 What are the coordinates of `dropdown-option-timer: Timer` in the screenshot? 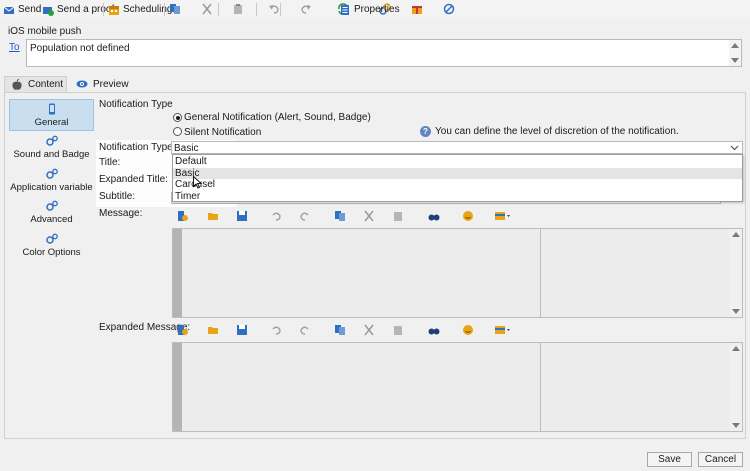 It's located at (457, 197).